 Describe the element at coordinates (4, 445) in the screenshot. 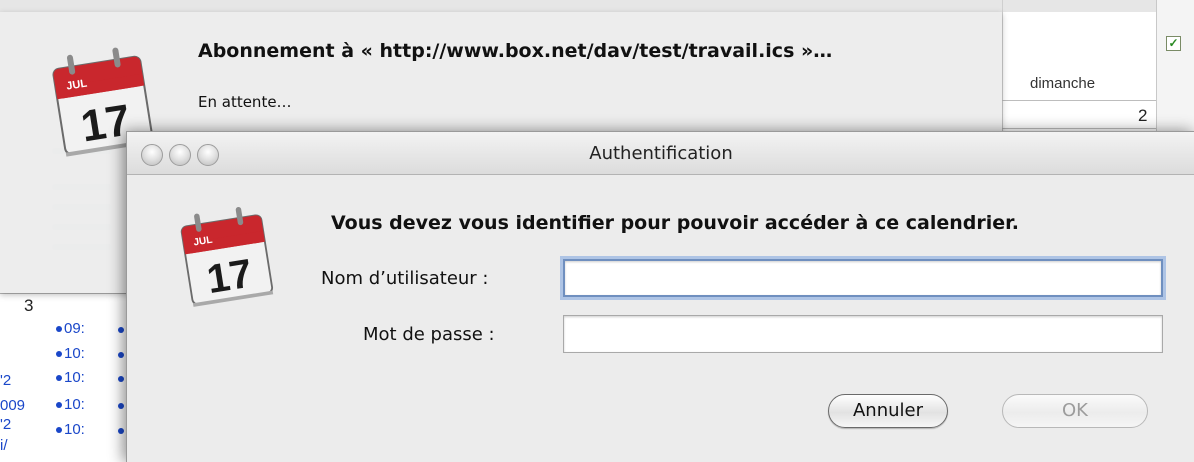

I see `cut-event-label: i/` at that location.